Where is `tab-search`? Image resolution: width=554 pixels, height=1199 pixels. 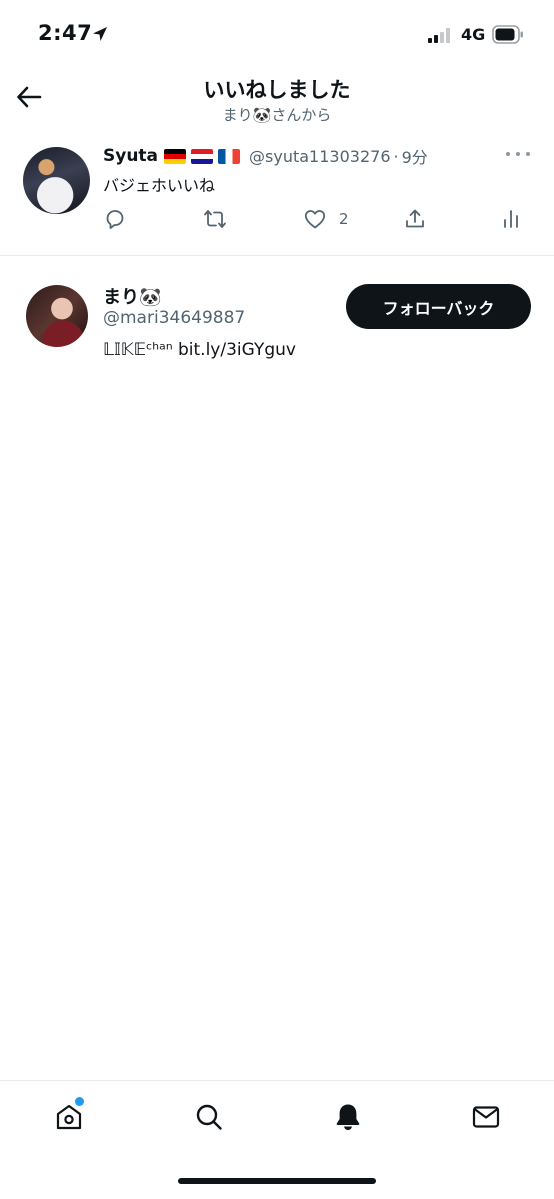 tab-search is located at coordinates (209, 1117).